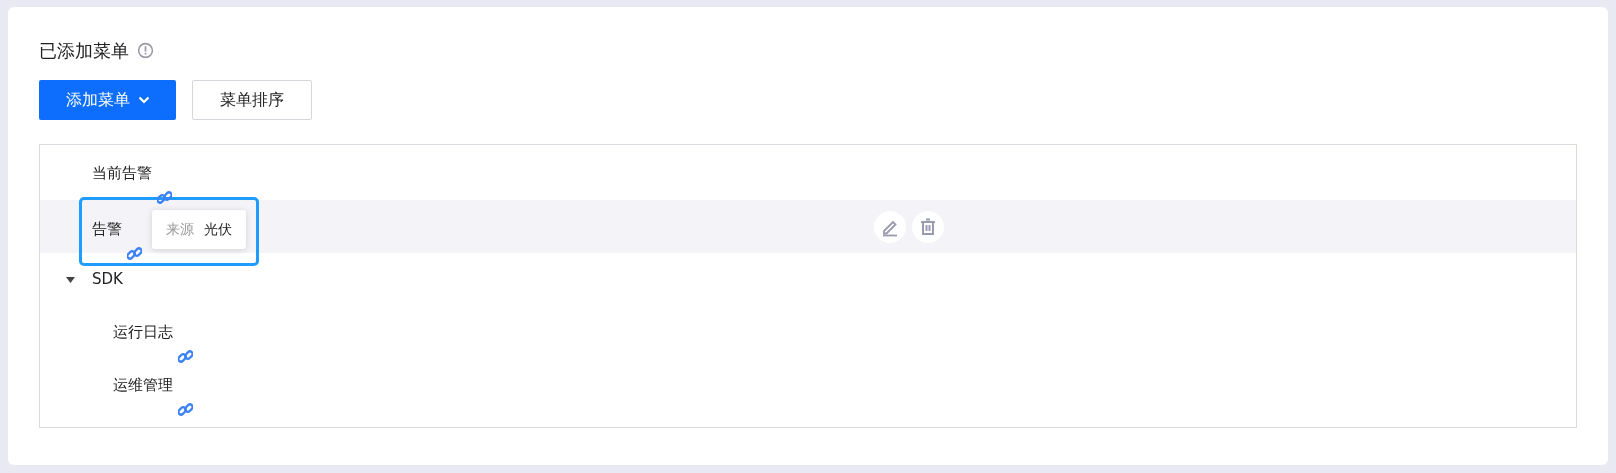  Describe the element at coordinates (70, 279) in the screenshot. I see `caret-icon` at that location.